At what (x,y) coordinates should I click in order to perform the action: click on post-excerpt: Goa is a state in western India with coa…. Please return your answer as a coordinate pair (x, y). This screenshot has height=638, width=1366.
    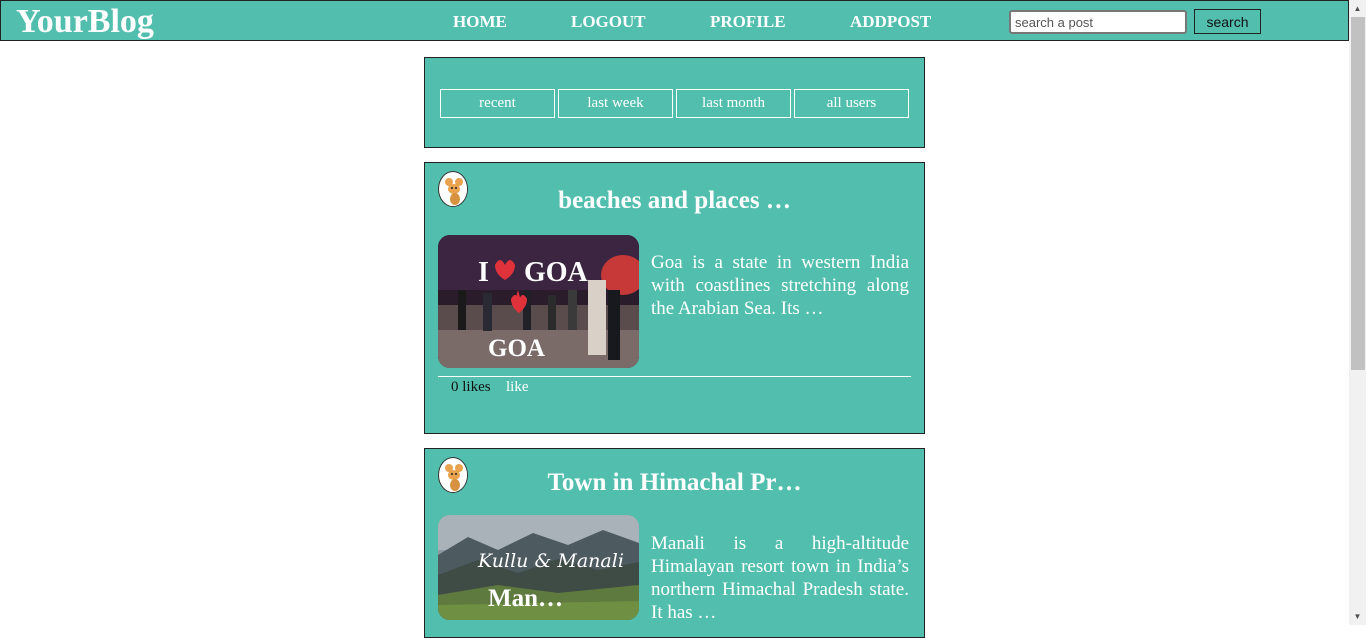
    Looking at the image, I should click on (780, 285).